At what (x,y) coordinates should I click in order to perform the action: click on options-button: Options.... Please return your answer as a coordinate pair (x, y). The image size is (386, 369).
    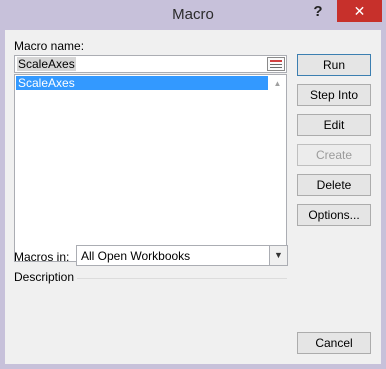
    Looking at the image, I should click on (334, 215).